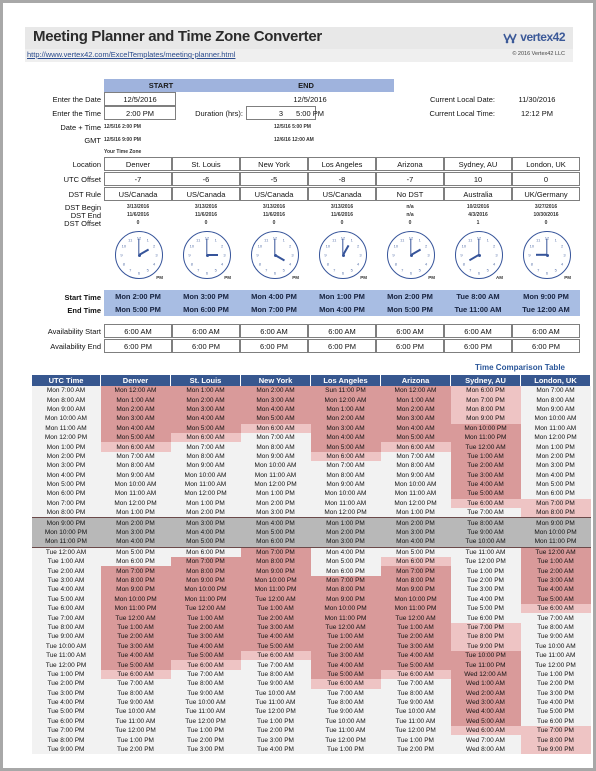  I want to click on dst-begin-cell-3: 3/13/2016, so click(342, 207).